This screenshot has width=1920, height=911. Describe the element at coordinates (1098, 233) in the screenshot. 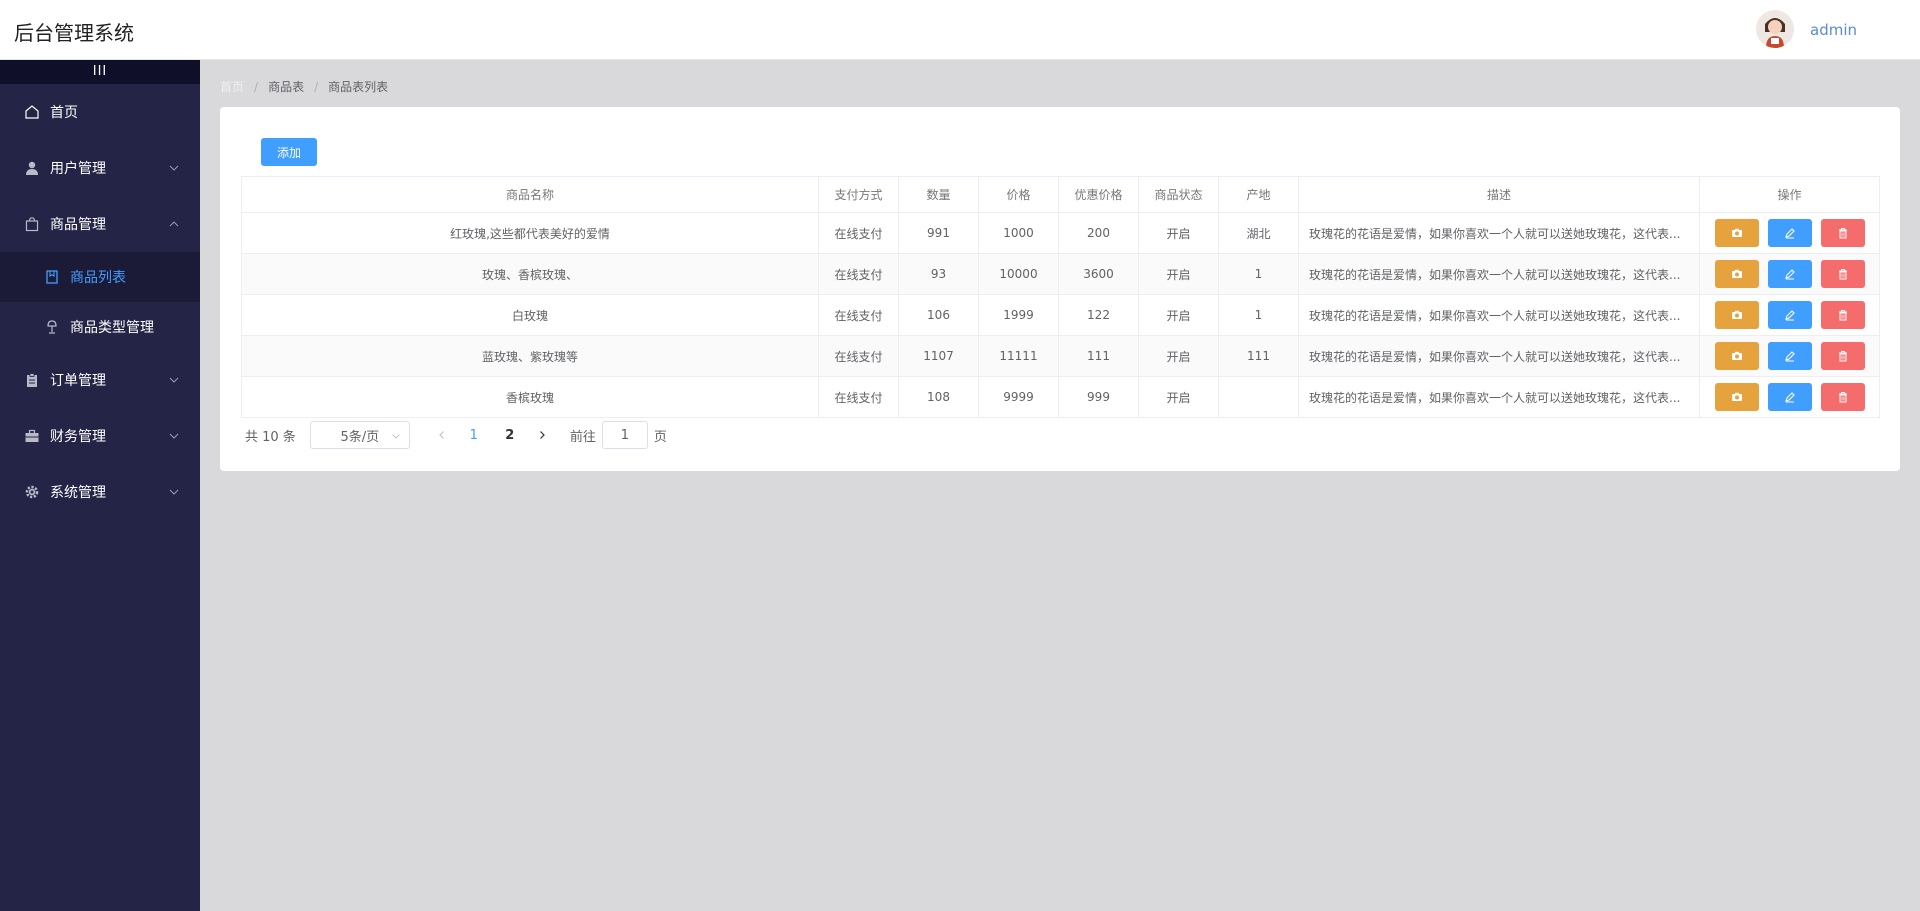

I see `cell-discount: 200` at that location.